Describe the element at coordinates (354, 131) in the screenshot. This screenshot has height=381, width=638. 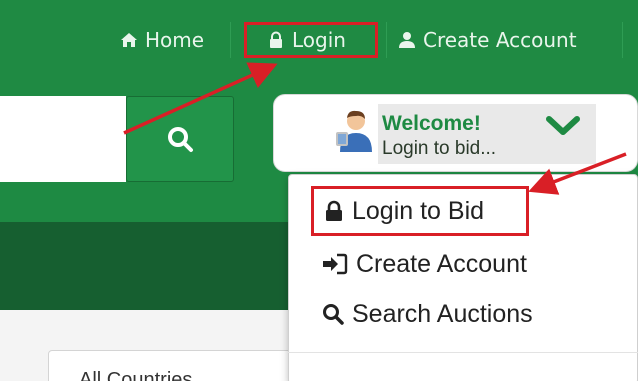
I see `user-avatar-icon` at that location.